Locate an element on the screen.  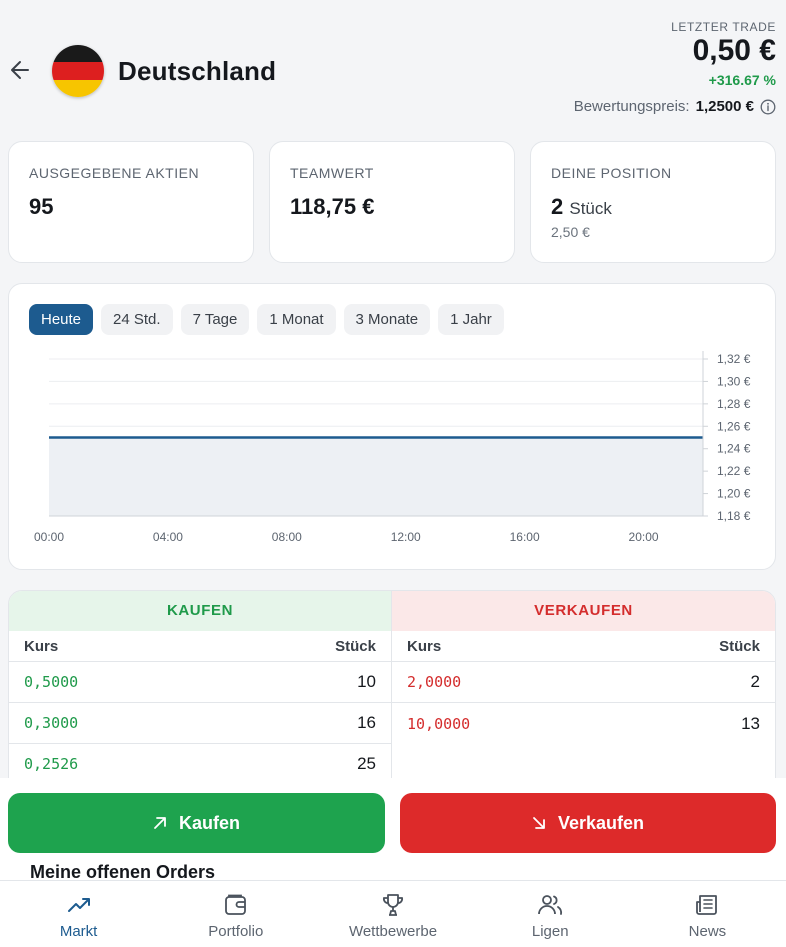
y-tick-label: 1,32 € is located at coordinates (734, 359).